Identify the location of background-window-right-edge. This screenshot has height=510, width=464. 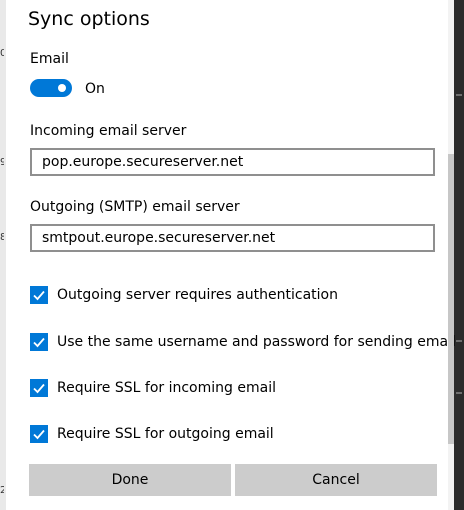
(459, 255).